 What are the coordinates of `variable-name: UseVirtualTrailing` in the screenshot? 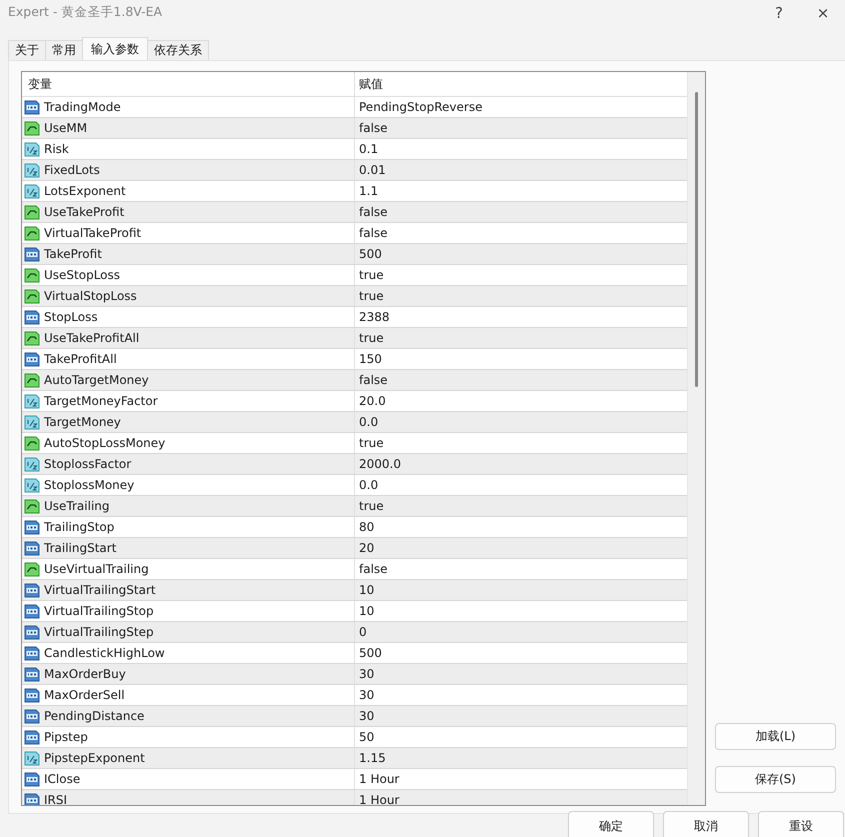 It's located at (96, 569).